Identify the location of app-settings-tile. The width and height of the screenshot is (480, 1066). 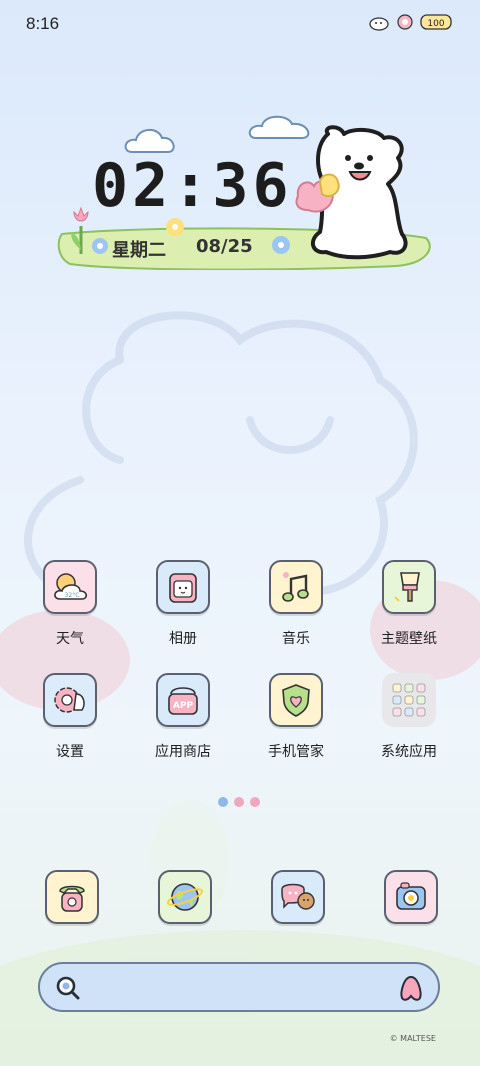
(70, 700).